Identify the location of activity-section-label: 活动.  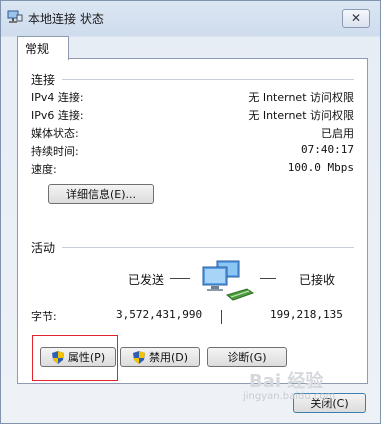
(43, 248).